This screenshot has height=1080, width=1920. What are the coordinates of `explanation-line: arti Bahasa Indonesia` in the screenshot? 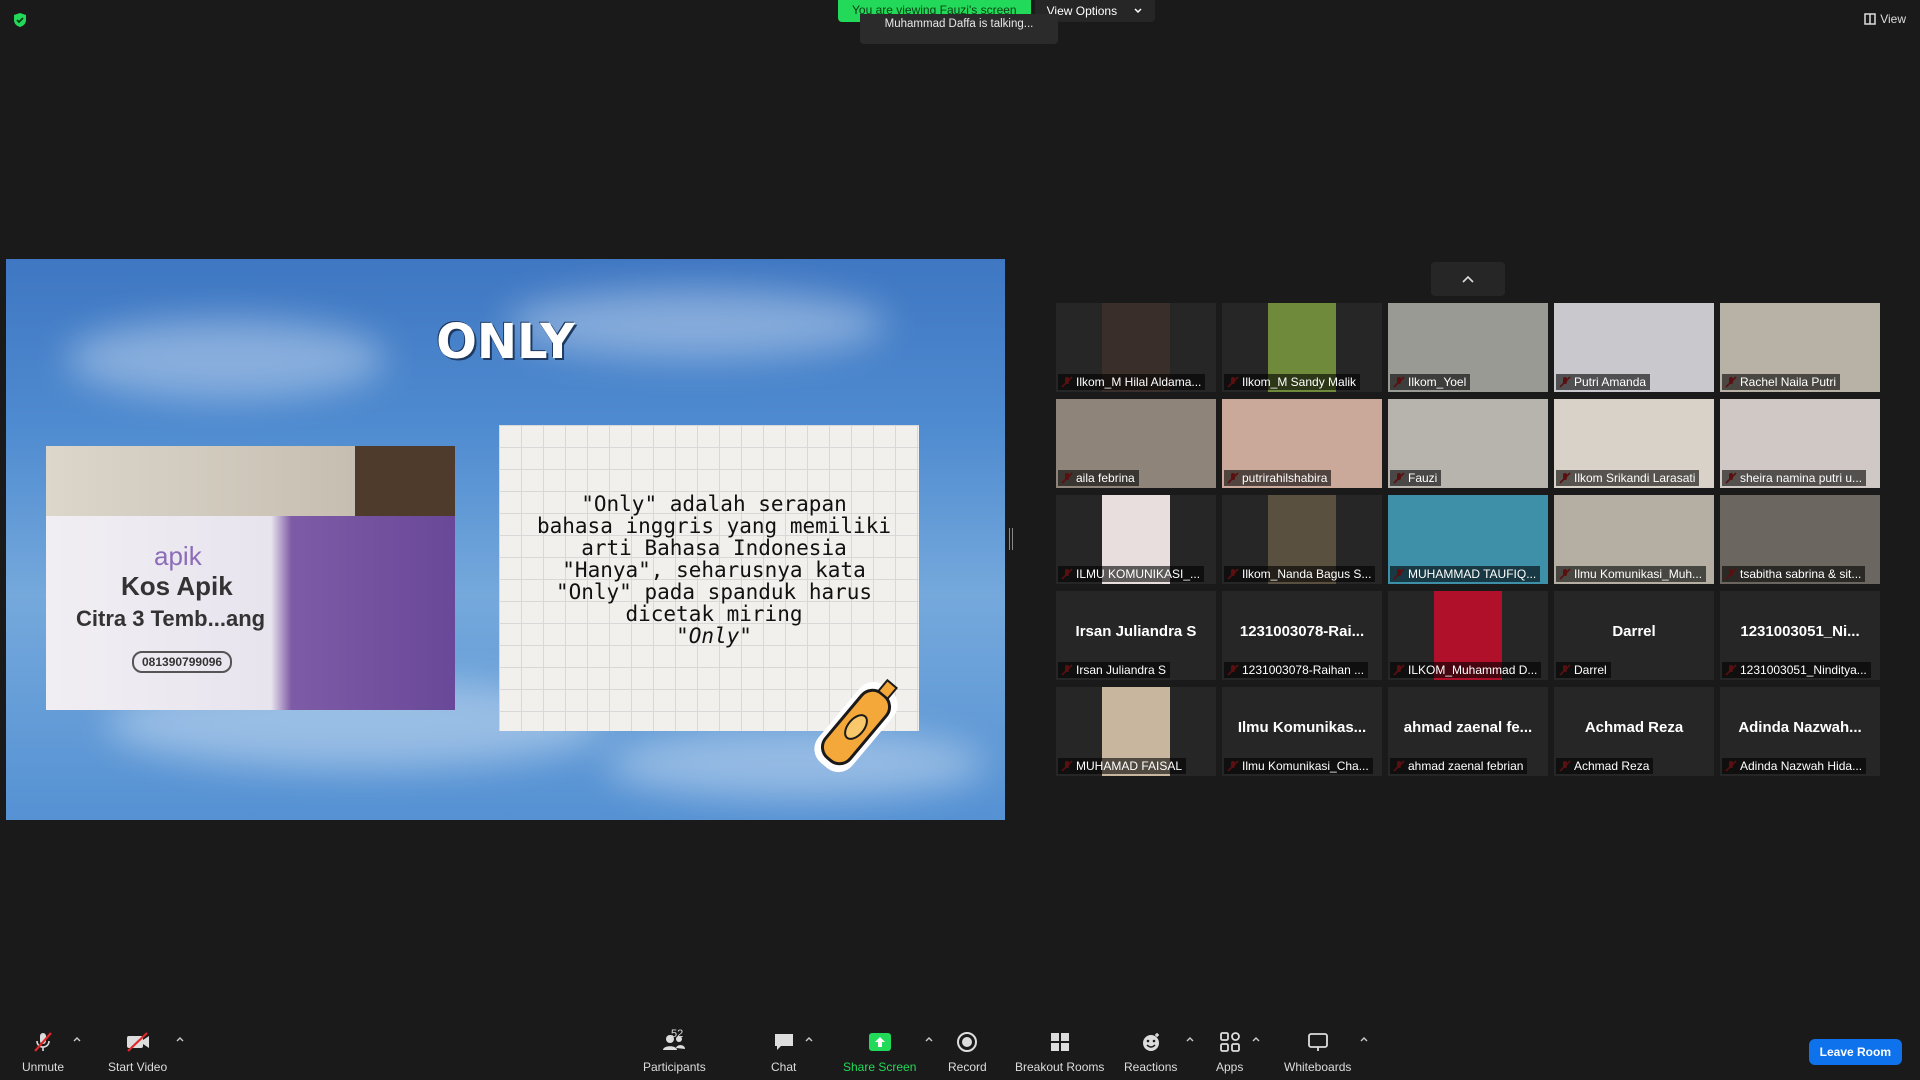 It's located at (714, 548).